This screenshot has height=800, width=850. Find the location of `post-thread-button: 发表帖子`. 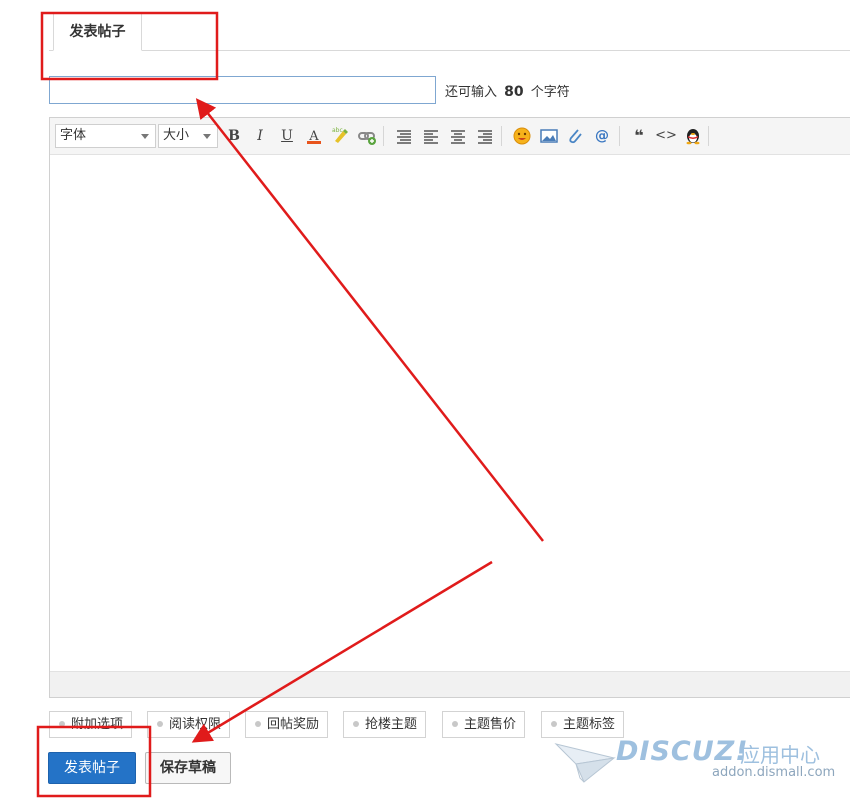

post-thread-button: 发表帖子 is located at coordinates (92, 768).